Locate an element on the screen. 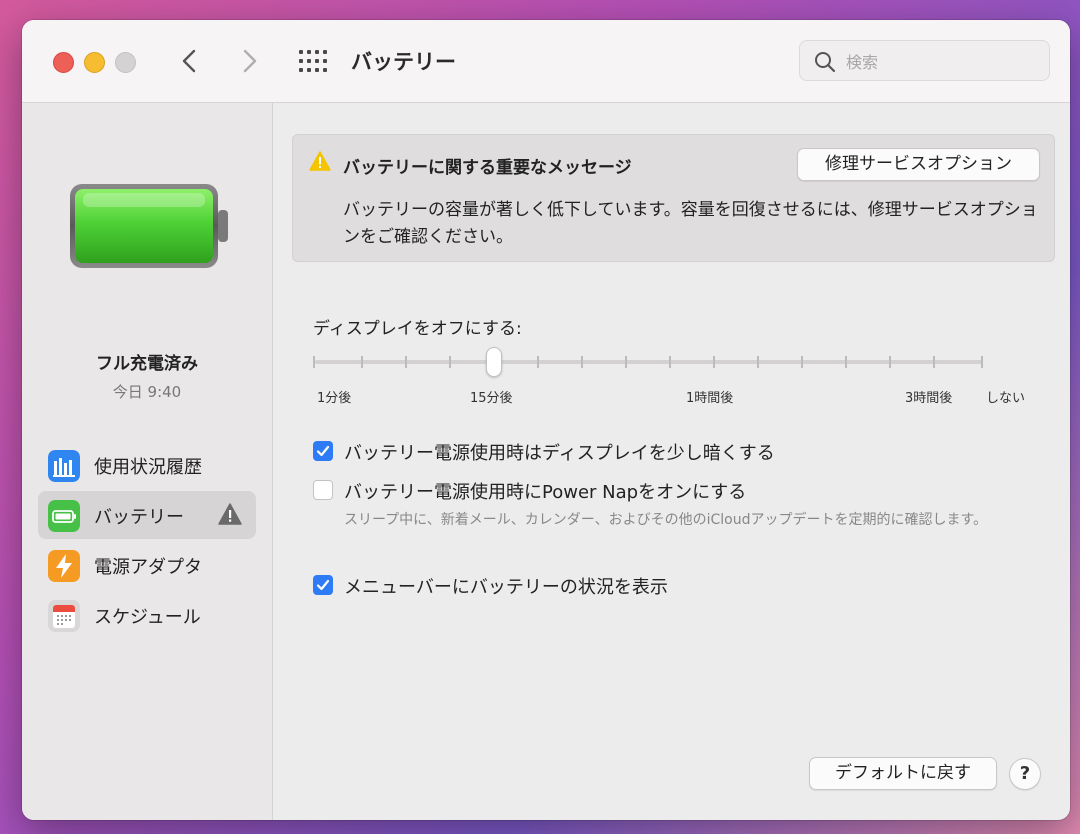  sidebar-item-schedule: スケジュール is located at coordinates (147, 615).